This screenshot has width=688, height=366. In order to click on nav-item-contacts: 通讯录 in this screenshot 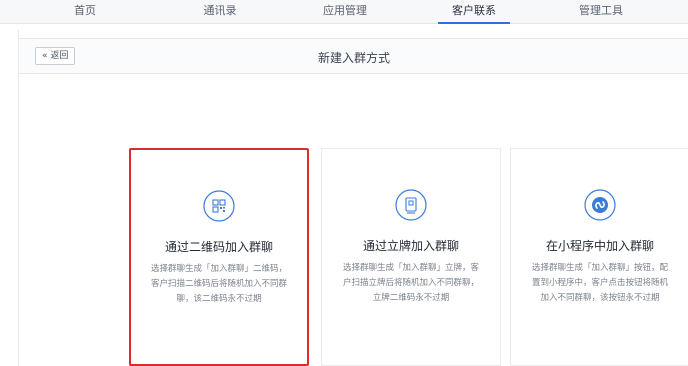, I will do `click(220, 12)`.